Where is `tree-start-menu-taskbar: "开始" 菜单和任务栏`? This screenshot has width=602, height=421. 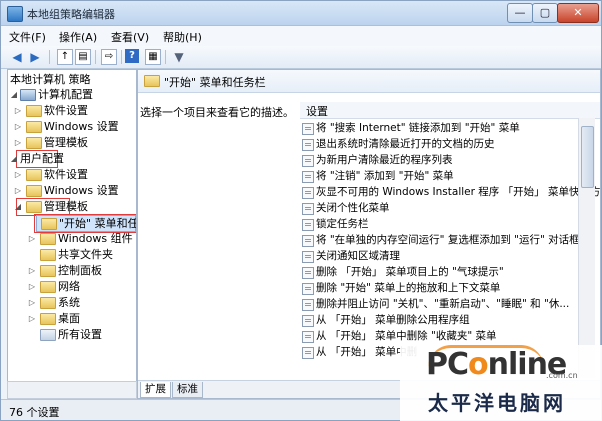 tree-start-menu-taskbar: "开始" 菜单和任务栏 is located at coordinates (86, 223).